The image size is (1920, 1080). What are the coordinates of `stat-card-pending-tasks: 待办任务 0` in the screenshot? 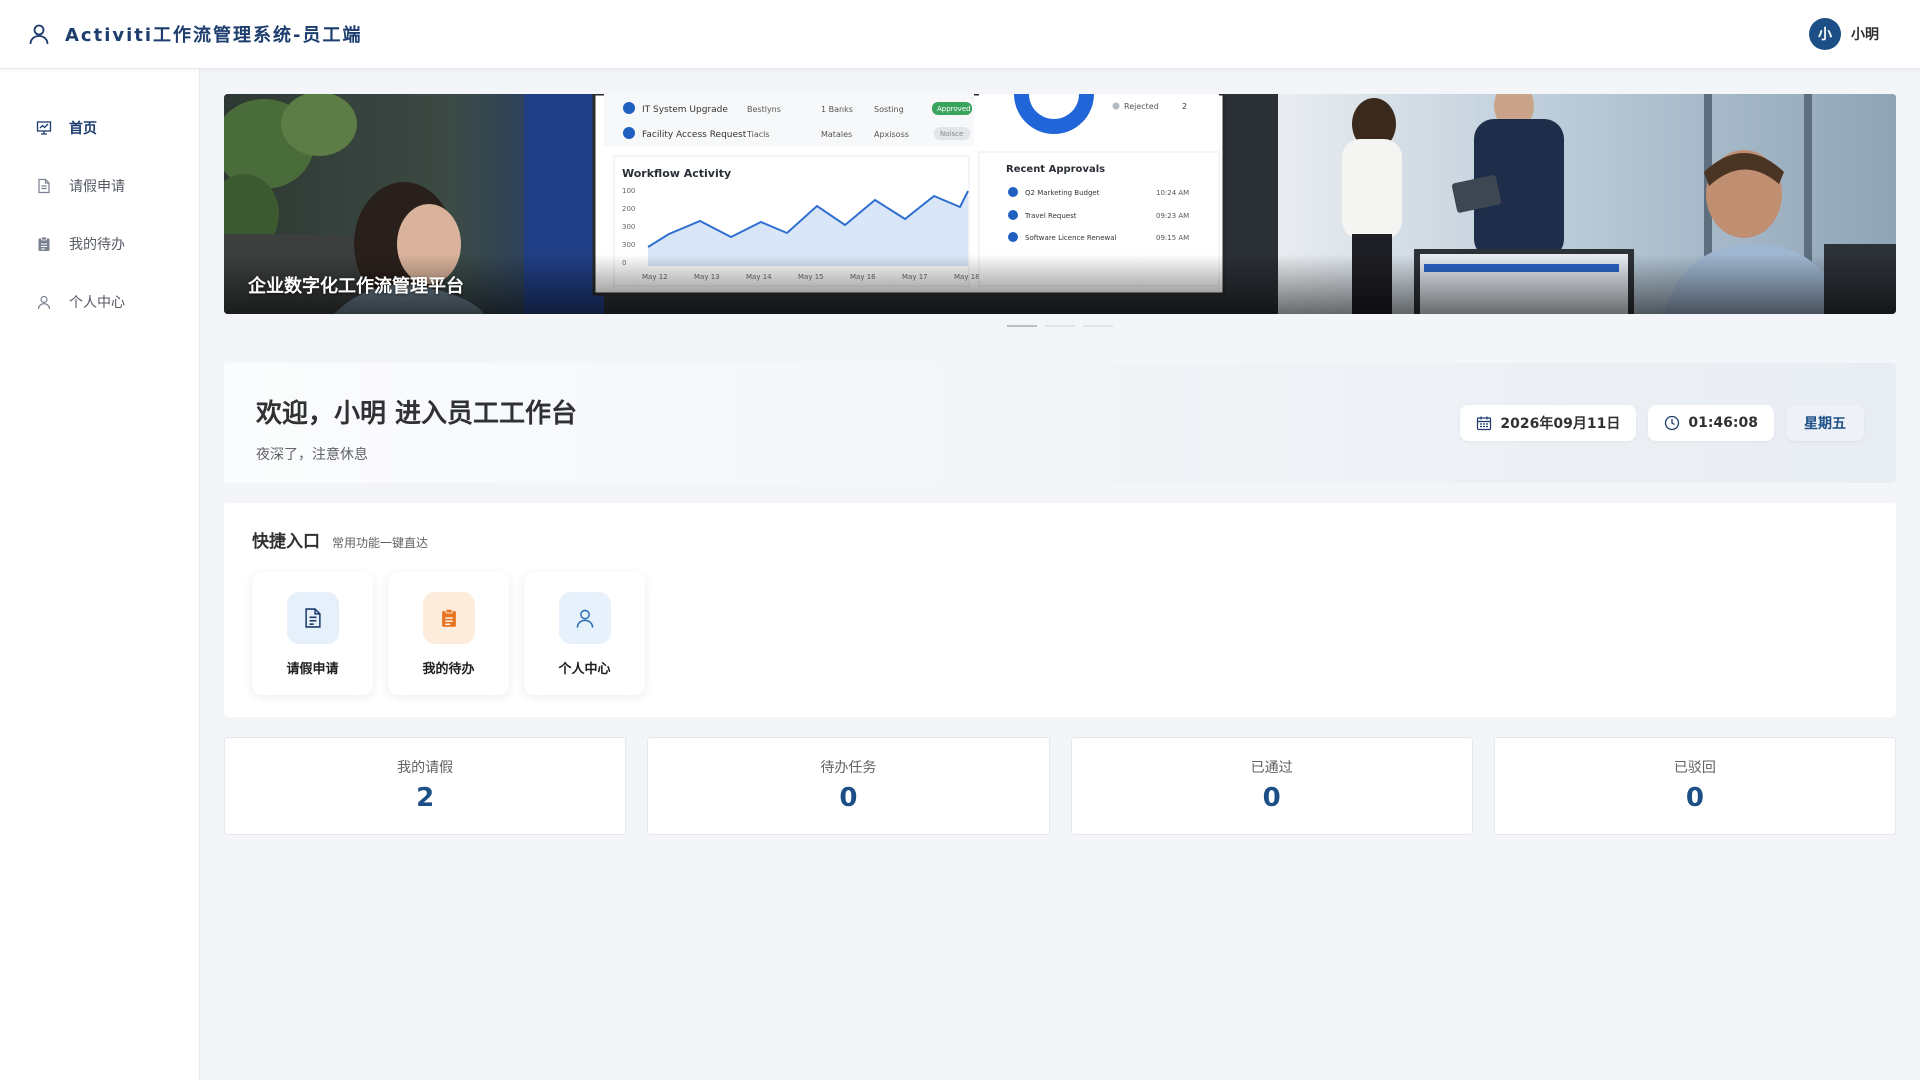 It's located at (848, 786).